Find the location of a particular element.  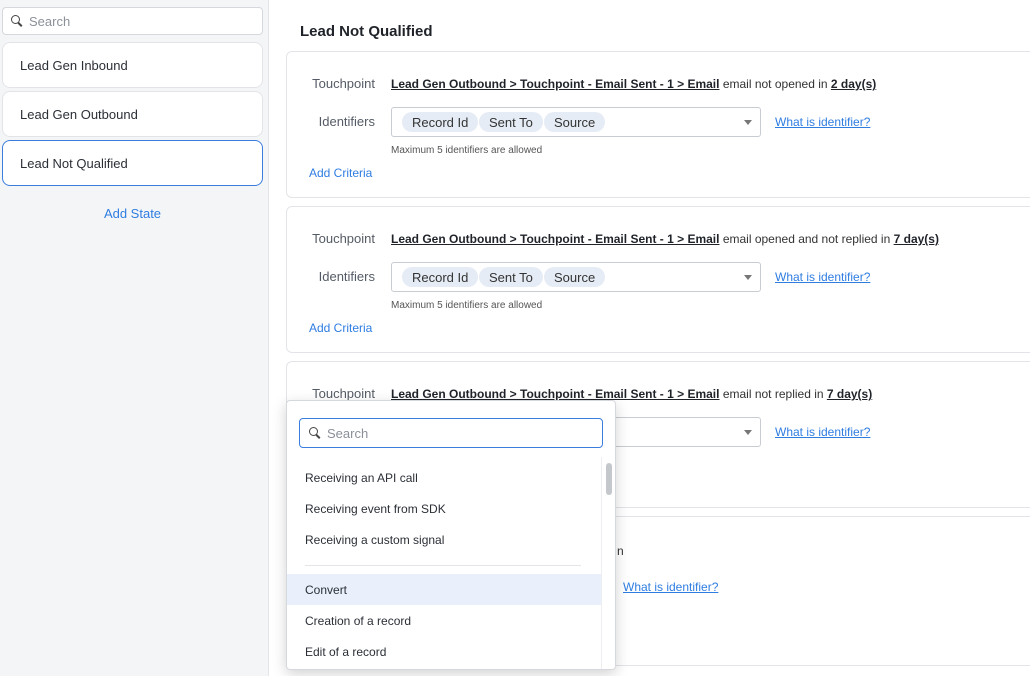

dropdown-option-custom-signal: Receiving a custom signal is located at coordinates (445, 539).